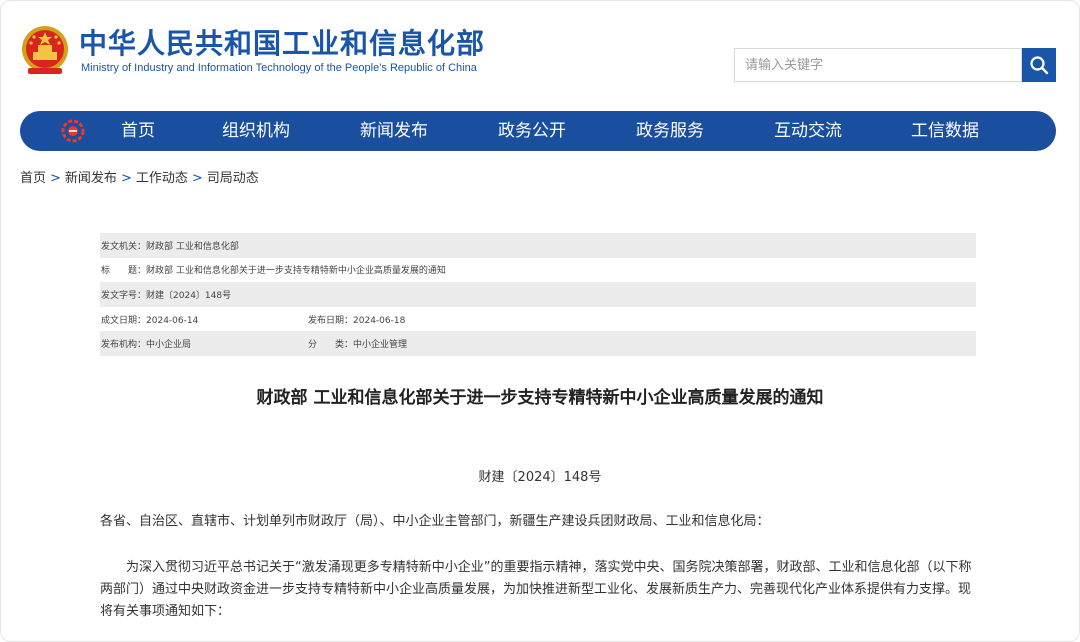  Describe the element at coordinates (282, 43) in the screenshot. I see `site-title: 中华人民共和国工业和信息化部` at that location.